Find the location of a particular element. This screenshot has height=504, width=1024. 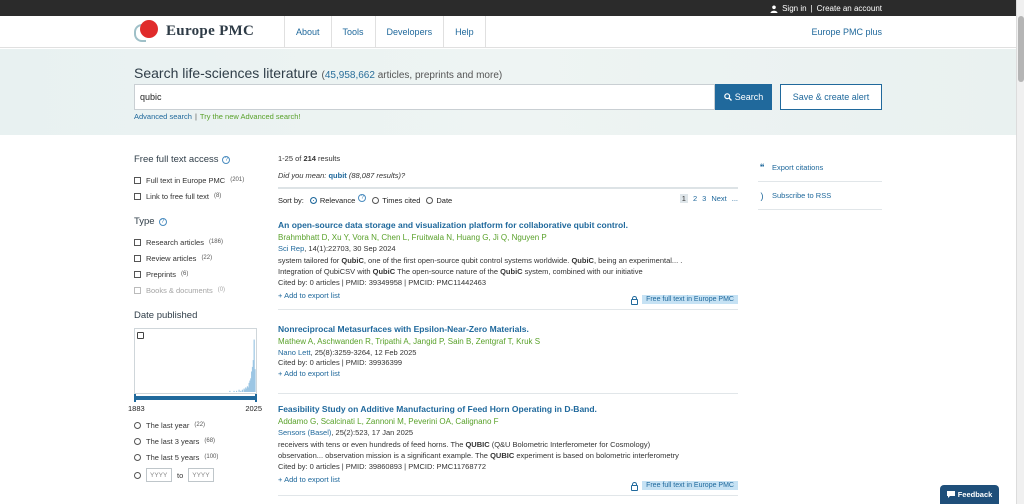

add-to-export-list: + Add to export list is located at coordinates (508, 373).